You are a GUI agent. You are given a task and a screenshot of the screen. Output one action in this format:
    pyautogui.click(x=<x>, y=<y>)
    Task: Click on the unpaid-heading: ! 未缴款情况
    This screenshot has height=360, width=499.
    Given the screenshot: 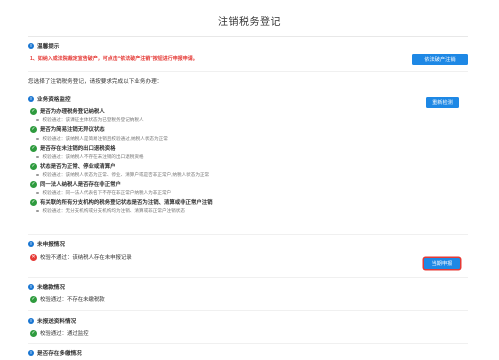 What is the action you would take?
    pyautogui.click(x=46, y=287)
    